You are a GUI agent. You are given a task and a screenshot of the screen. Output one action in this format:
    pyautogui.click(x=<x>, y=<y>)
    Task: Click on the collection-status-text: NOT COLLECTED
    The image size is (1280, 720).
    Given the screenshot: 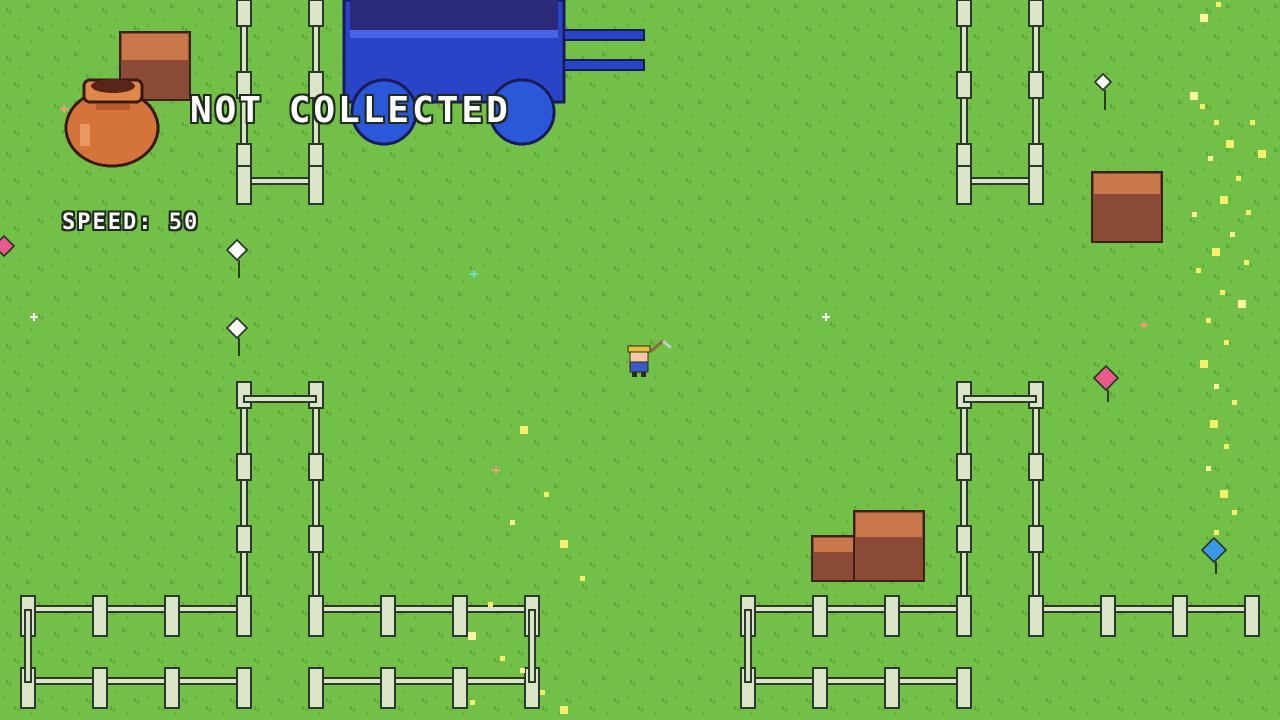 What is the action you would take?
    pyautogui.click(x=350, y=110)
    